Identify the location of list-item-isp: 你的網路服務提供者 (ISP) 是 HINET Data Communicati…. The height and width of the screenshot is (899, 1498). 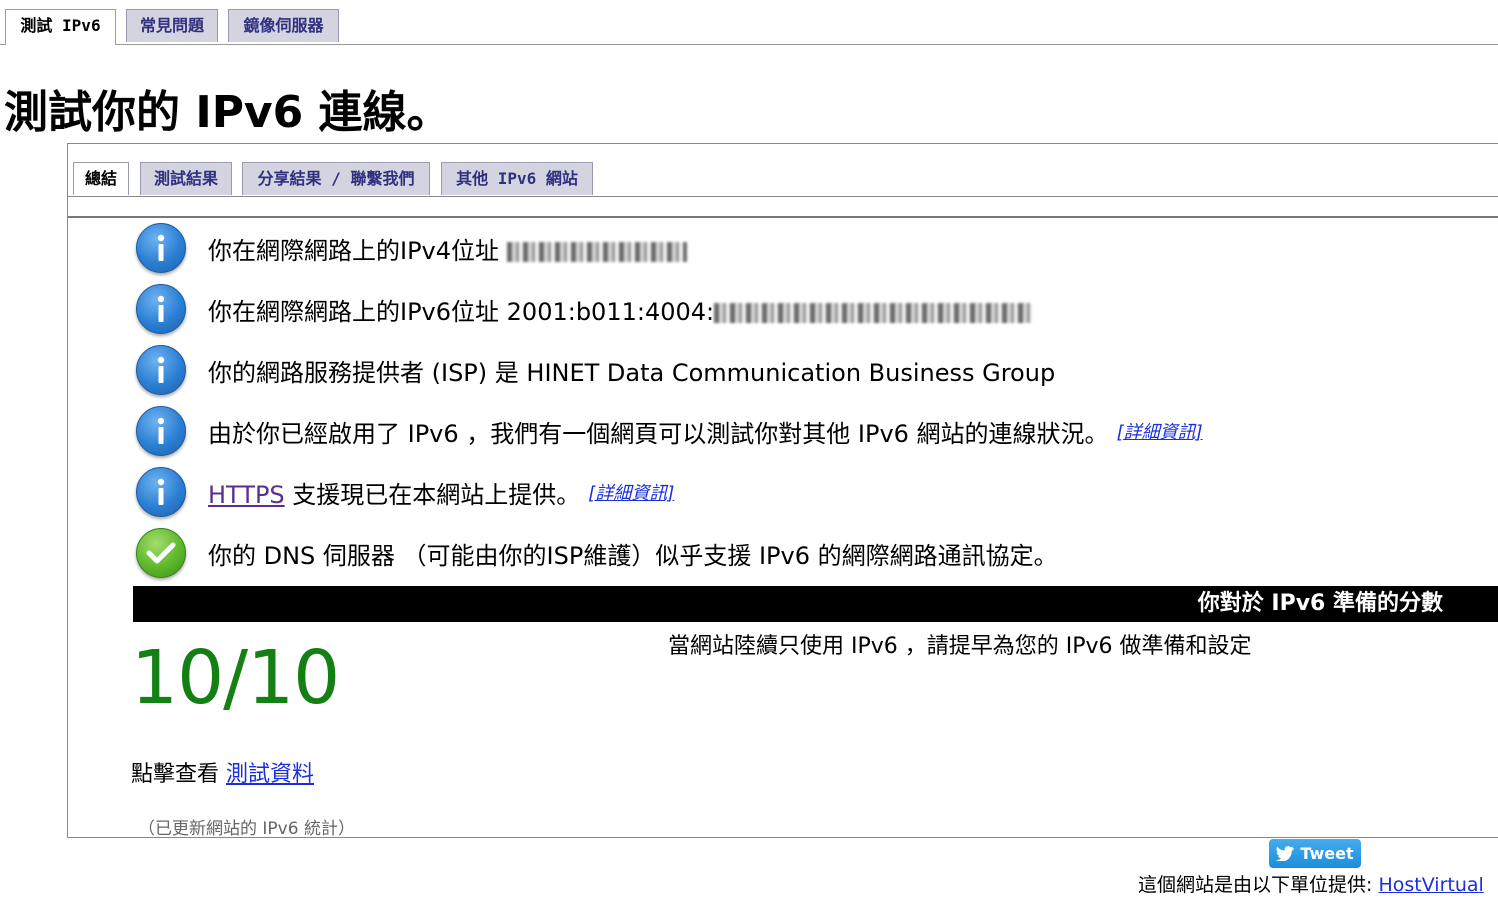
(595, 370).